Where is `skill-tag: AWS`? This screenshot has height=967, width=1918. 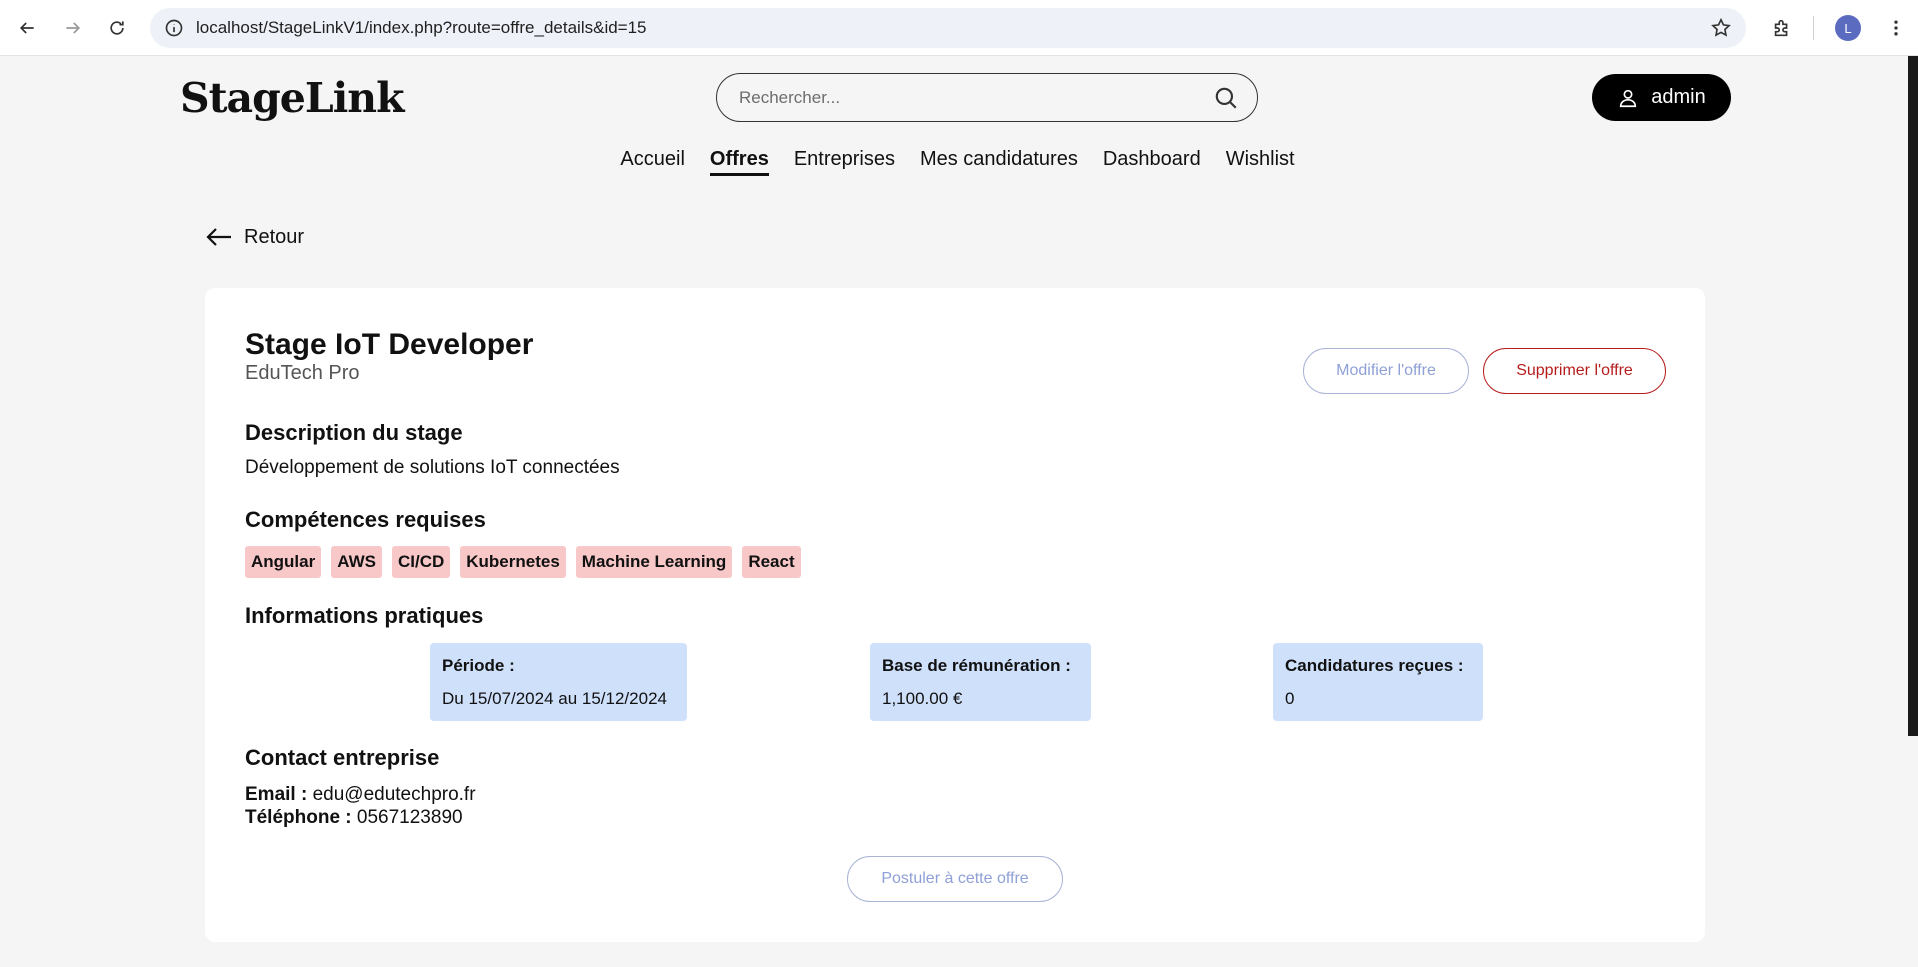
skill-tag: AWS is located at coordinates (356, 562).